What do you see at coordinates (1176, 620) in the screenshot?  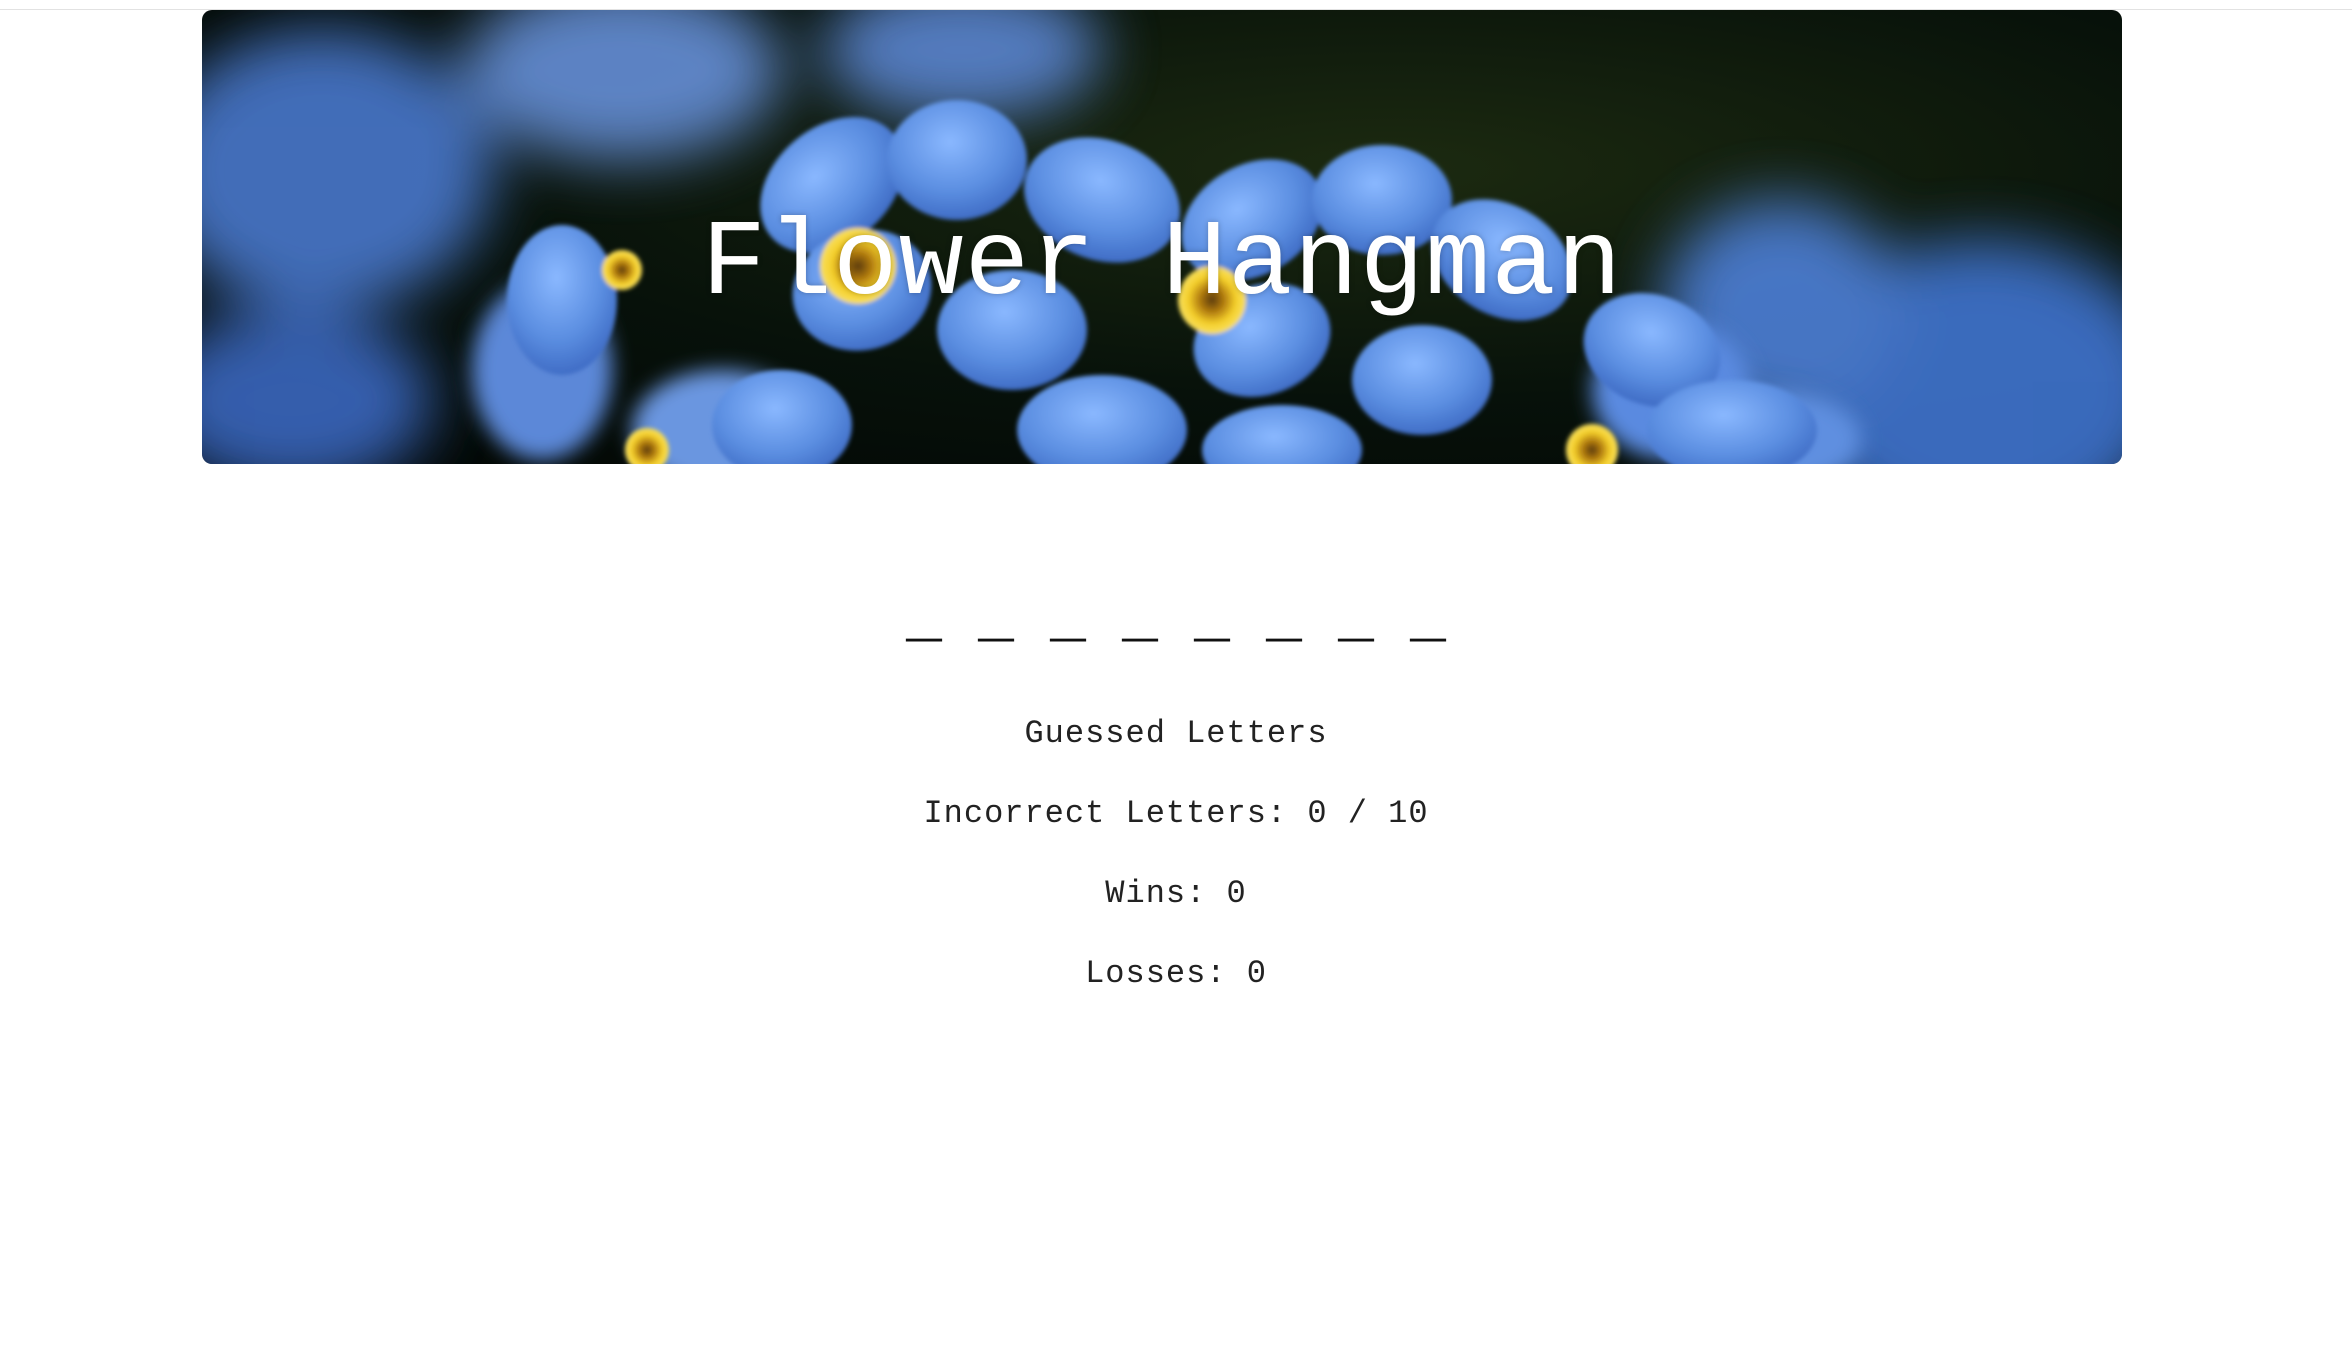 I see `word-blanks: _ _ _ _ _ _ _ _` at bounding box center [1176, 620].